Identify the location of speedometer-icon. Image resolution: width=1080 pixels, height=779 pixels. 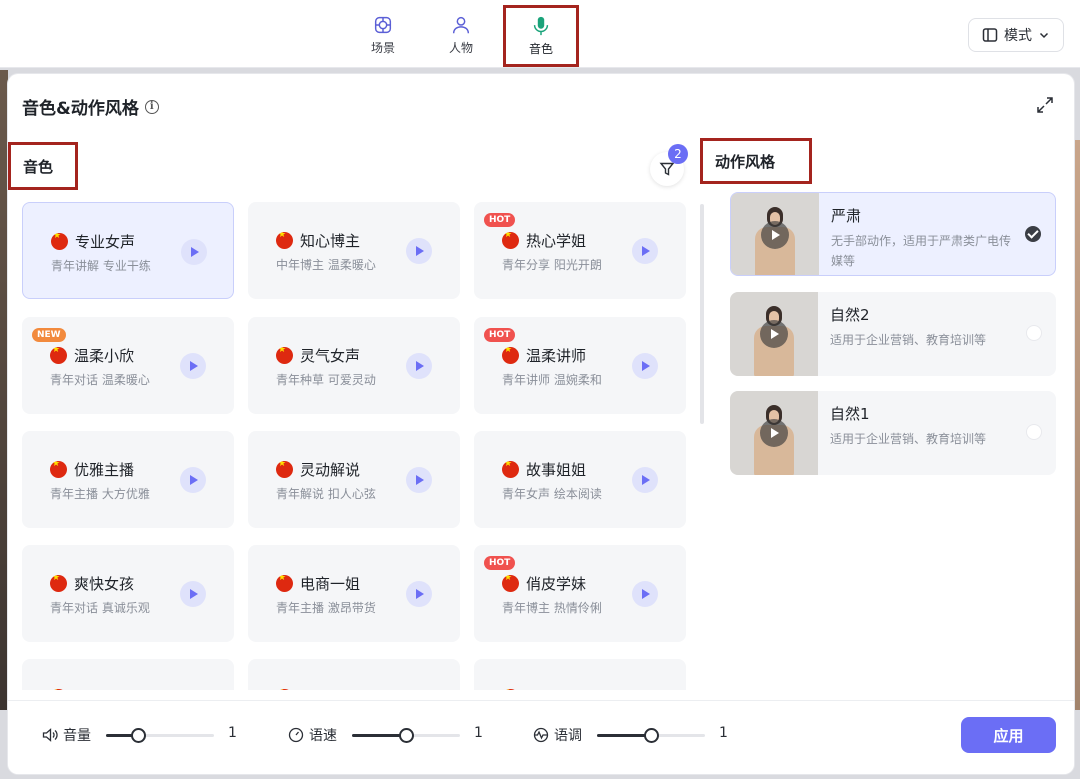
(296, 735).